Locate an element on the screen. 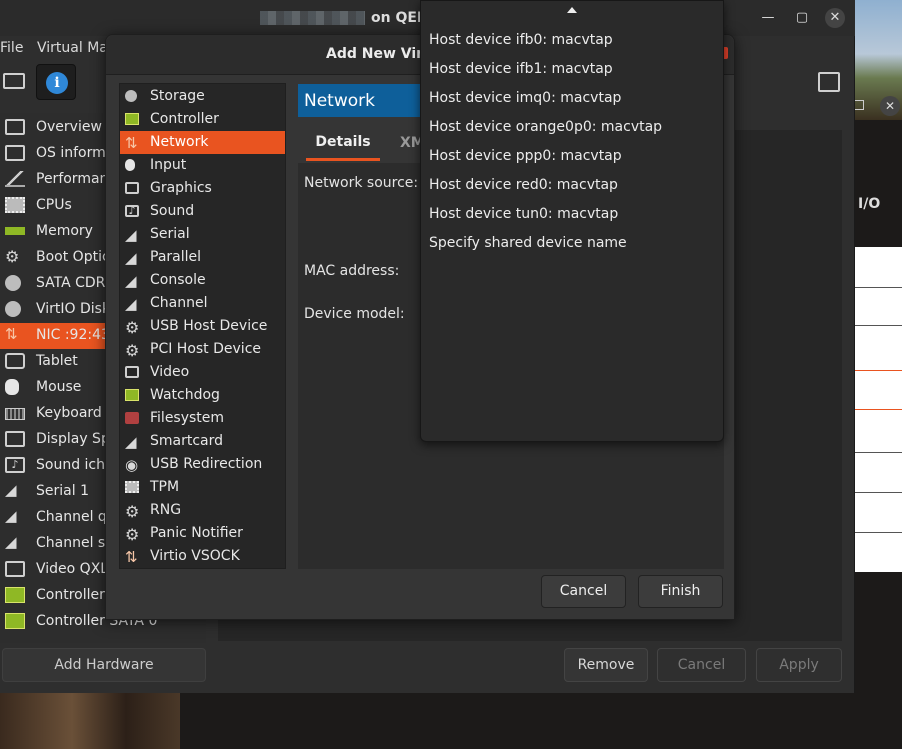 The image size is (902, 749). section-title: Network is located at coordinates (339, 101).